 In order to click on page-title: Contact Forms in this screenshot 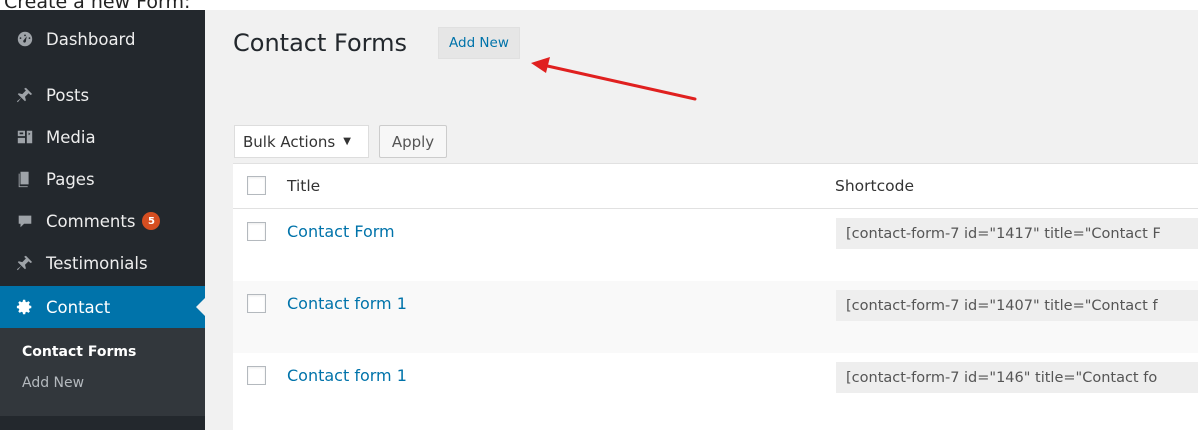, I will do `click(320, 43)`.